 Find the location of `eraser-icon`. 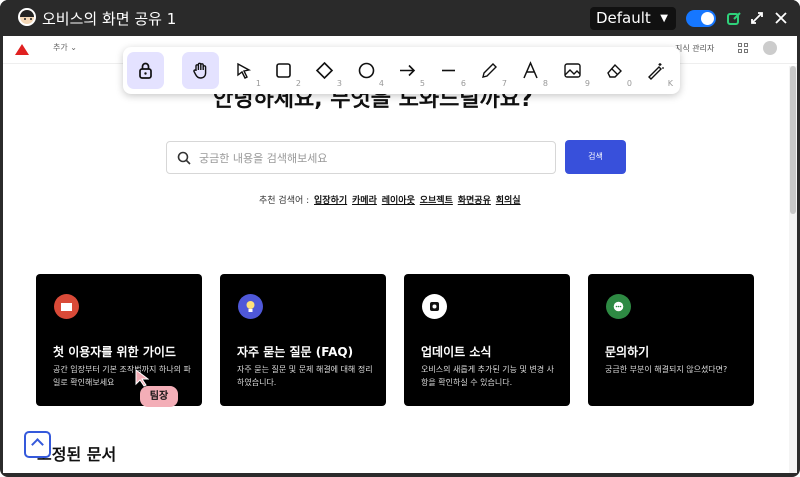

eraser-icon is located at coordinates (614, 70).